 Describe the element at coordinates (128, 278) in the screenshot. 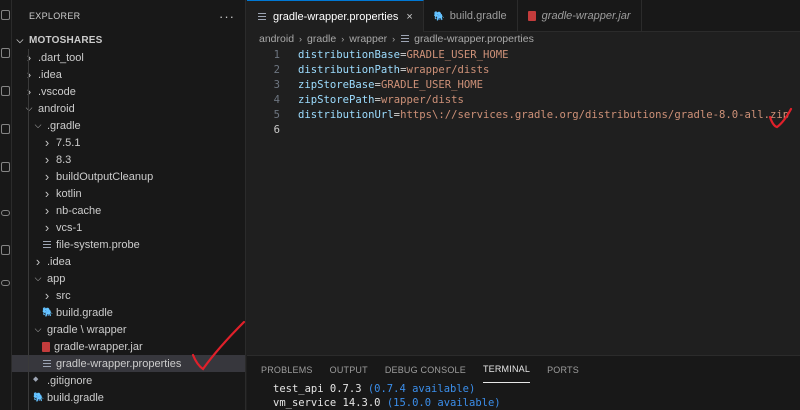

I see `tree-item: ⌵ app` at that location.